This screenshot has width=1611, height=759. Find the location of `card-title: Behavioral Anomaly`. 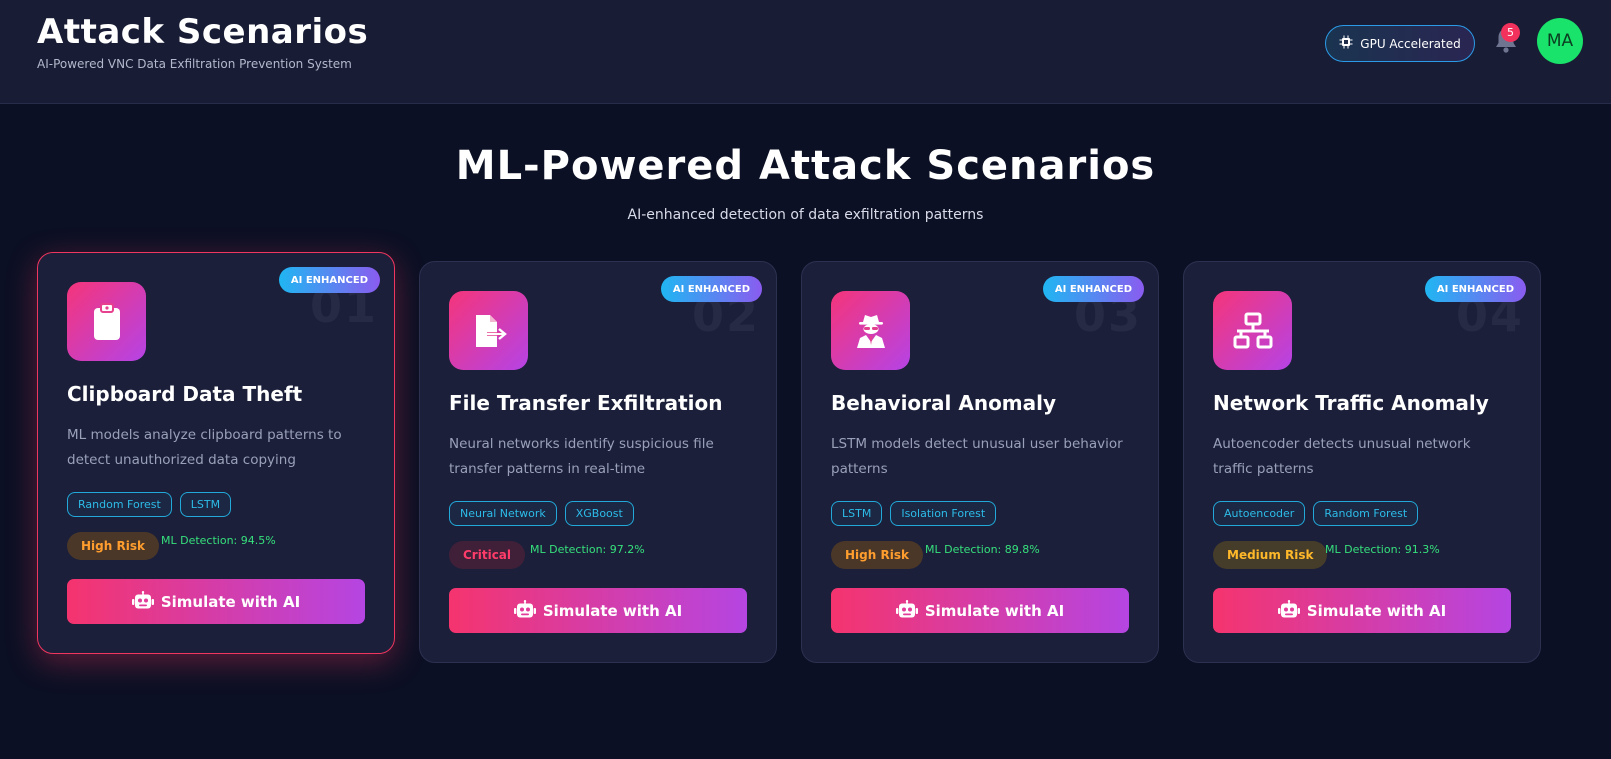

card-title: Behavioral Anomaly is located at coordinates (944, 403).